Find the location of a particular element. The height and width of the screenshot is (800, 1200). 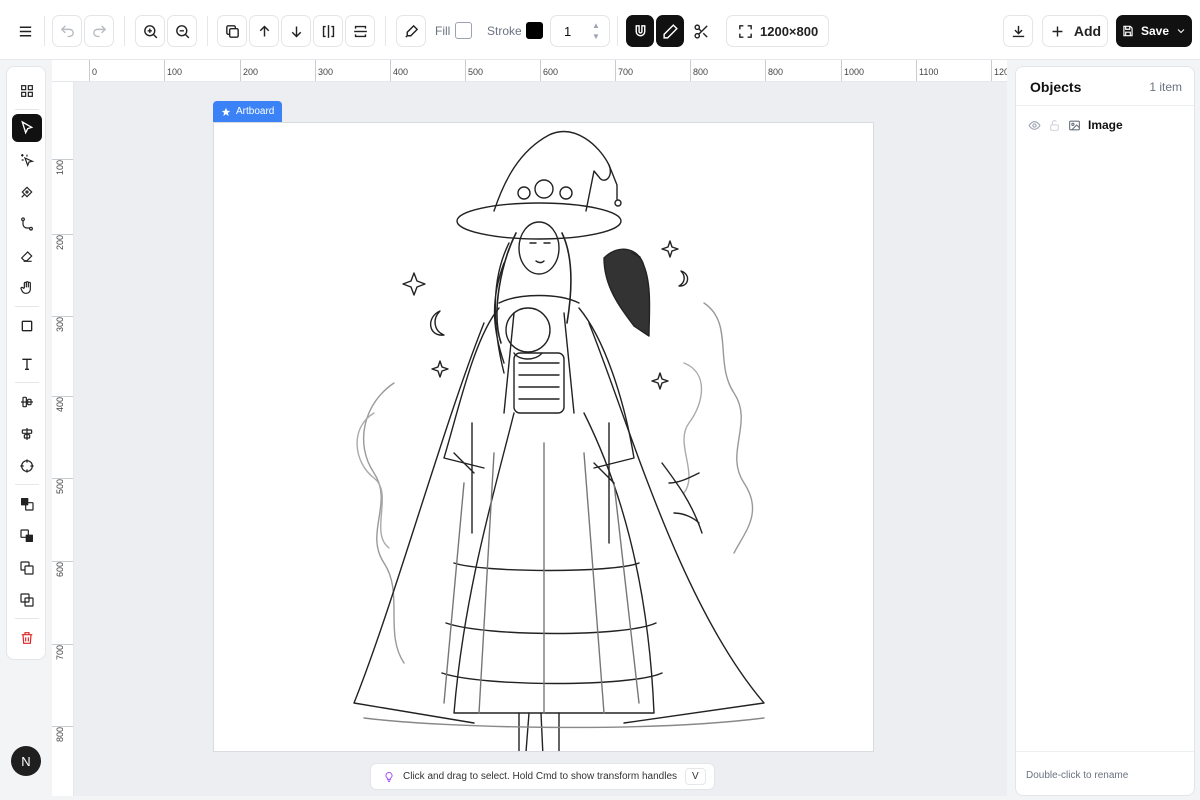

canvas-size-label: 1200×800 is located at coordinates (789, 31).